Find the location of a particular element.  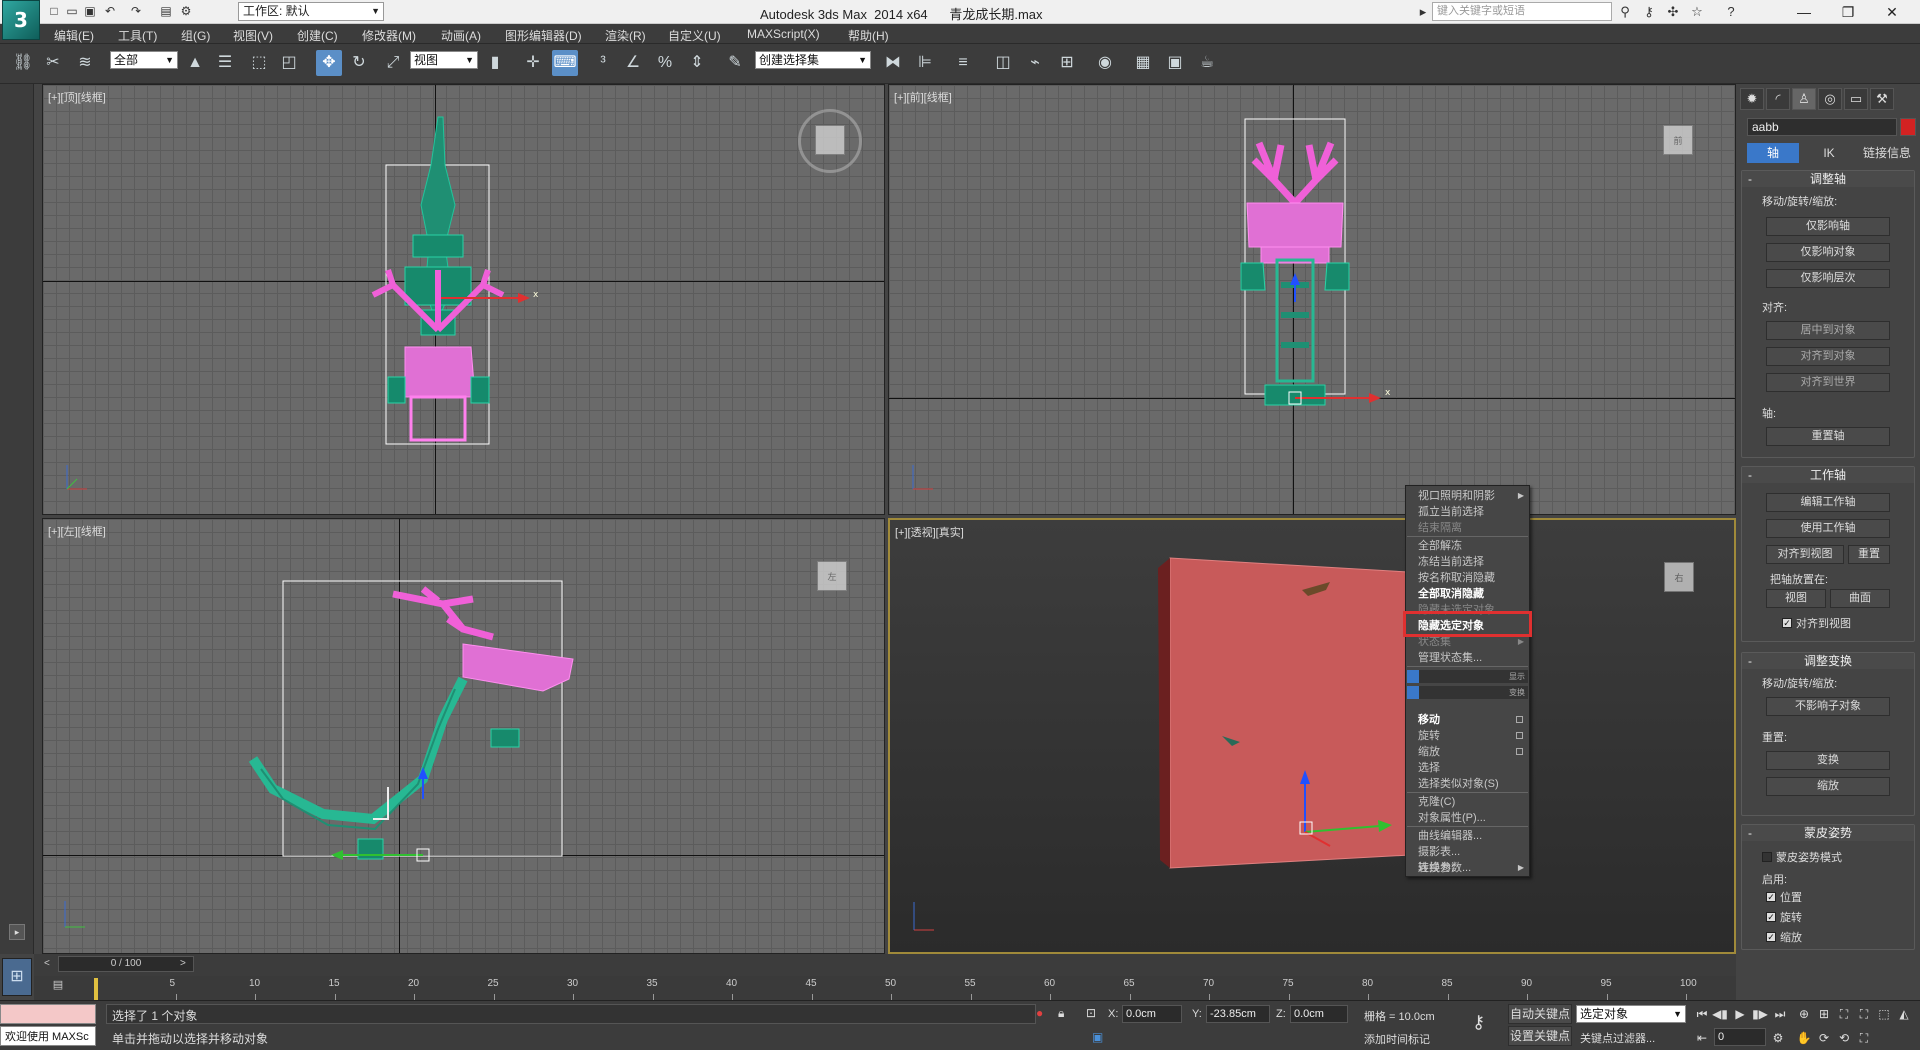

select-by-name-icon: ☰ is located at coordinates (225, 63).